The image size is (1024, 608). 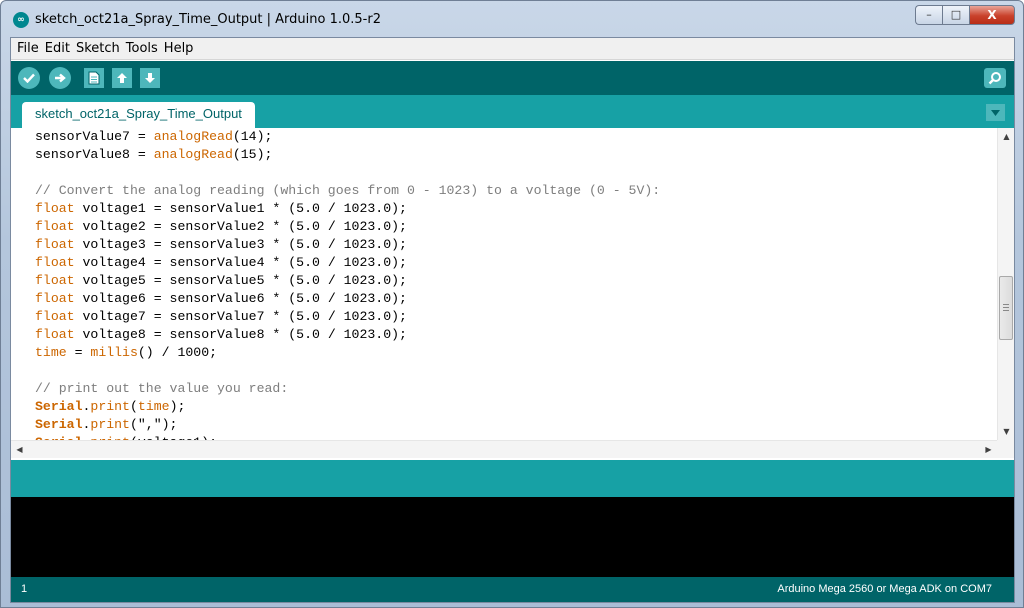 I want to click on serial-monitor-icon, so click(x=994, y=78).